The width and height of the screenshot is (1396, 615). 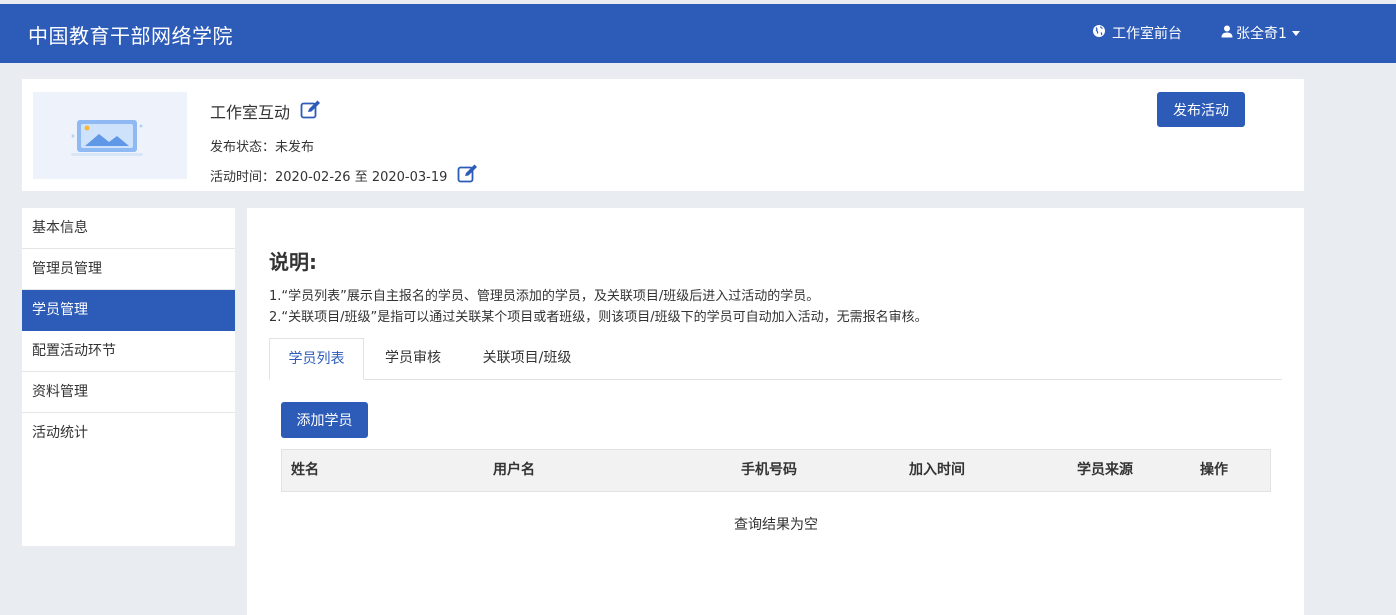 I want to click on sidebar-item-admin-management: 管理员管理, so click(x=128, y=269).